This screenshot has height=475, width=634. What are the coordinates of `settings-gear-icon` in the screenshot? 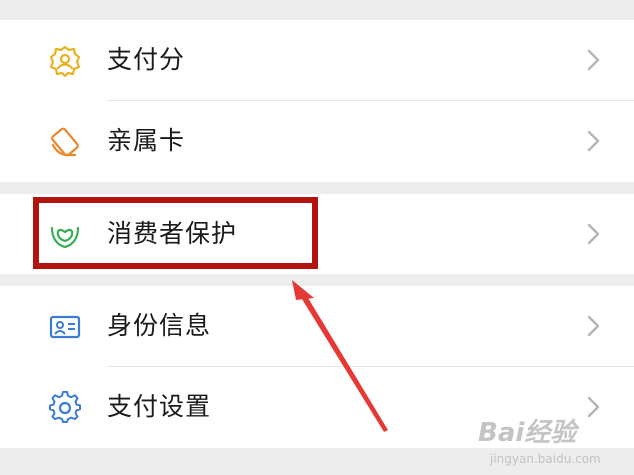 It's located at (65, 408).